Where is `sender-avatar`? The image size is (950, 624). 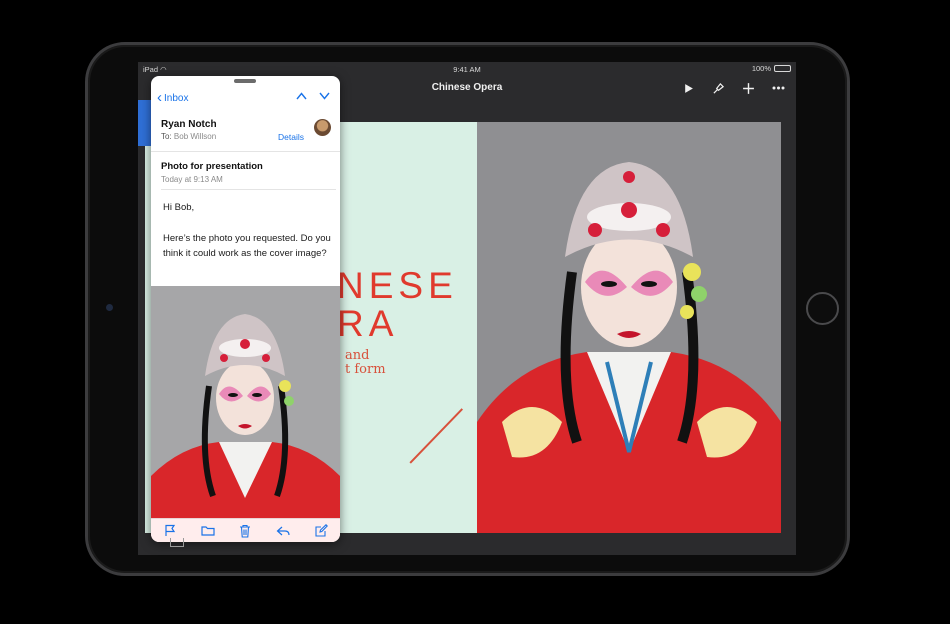
sender-avatar is located at coordinates (322, 127).